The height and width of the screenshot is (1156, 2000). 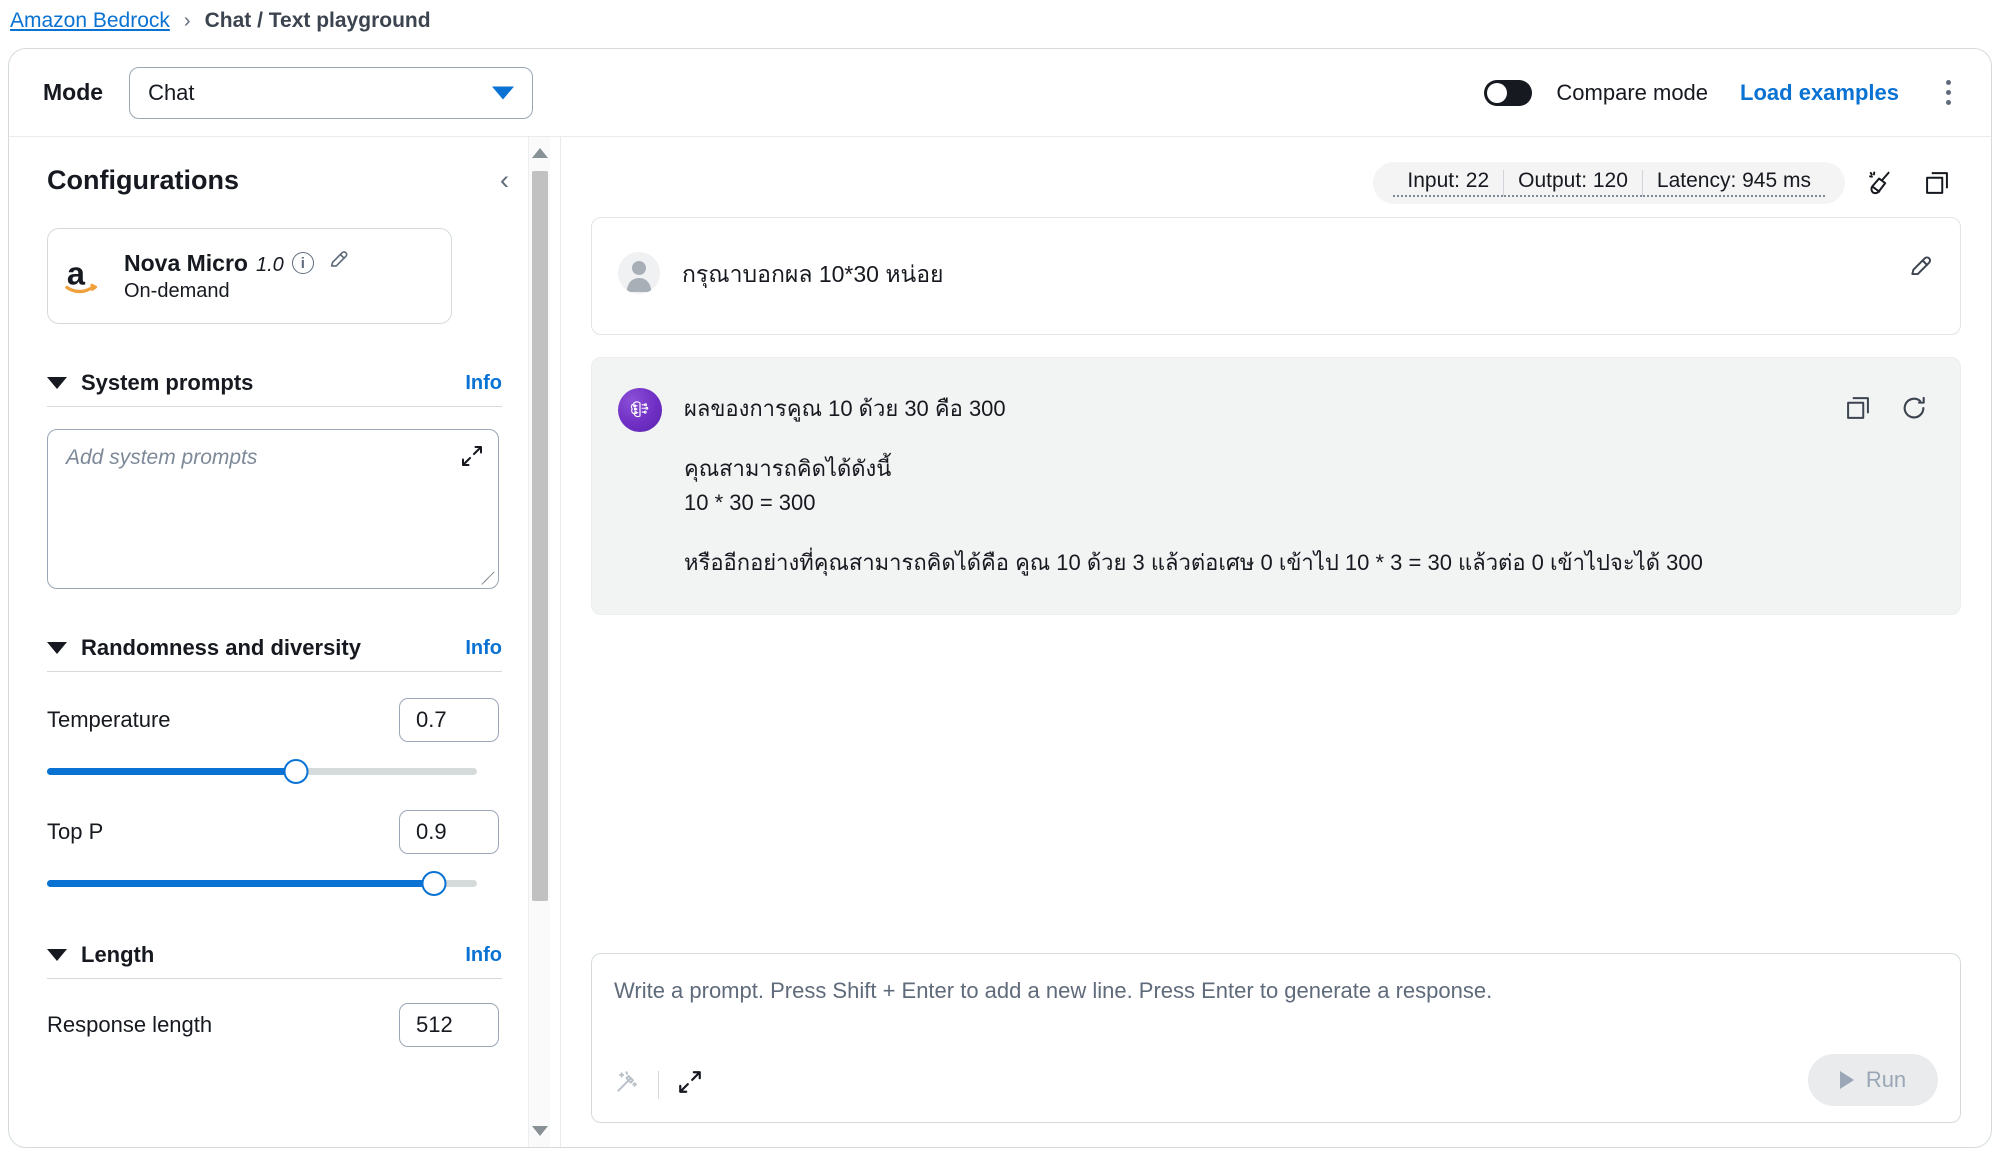 What do you see at coordinates (273, 832) in the screenshot?
I see `param-row-top-p: Top P 0.9` at bounding box center [273, 832].